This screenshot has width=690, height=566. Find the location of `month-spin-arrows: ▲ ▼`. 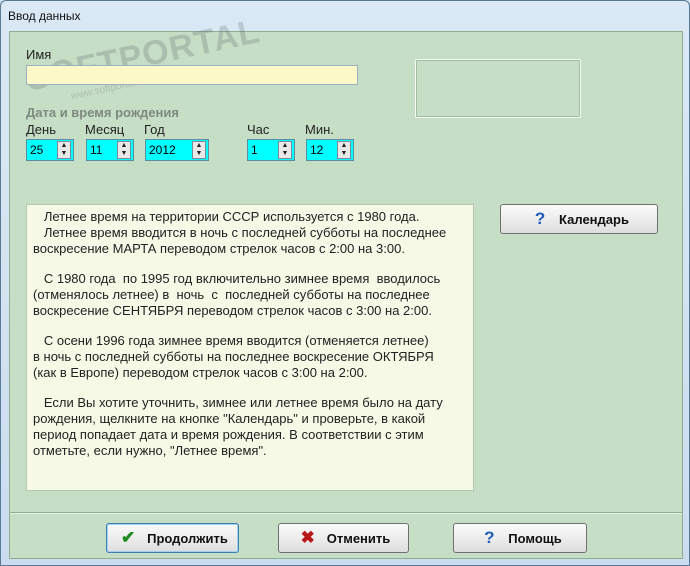

month-spin-arrows: ▲ ▼ is located at coordinates (124, 150).